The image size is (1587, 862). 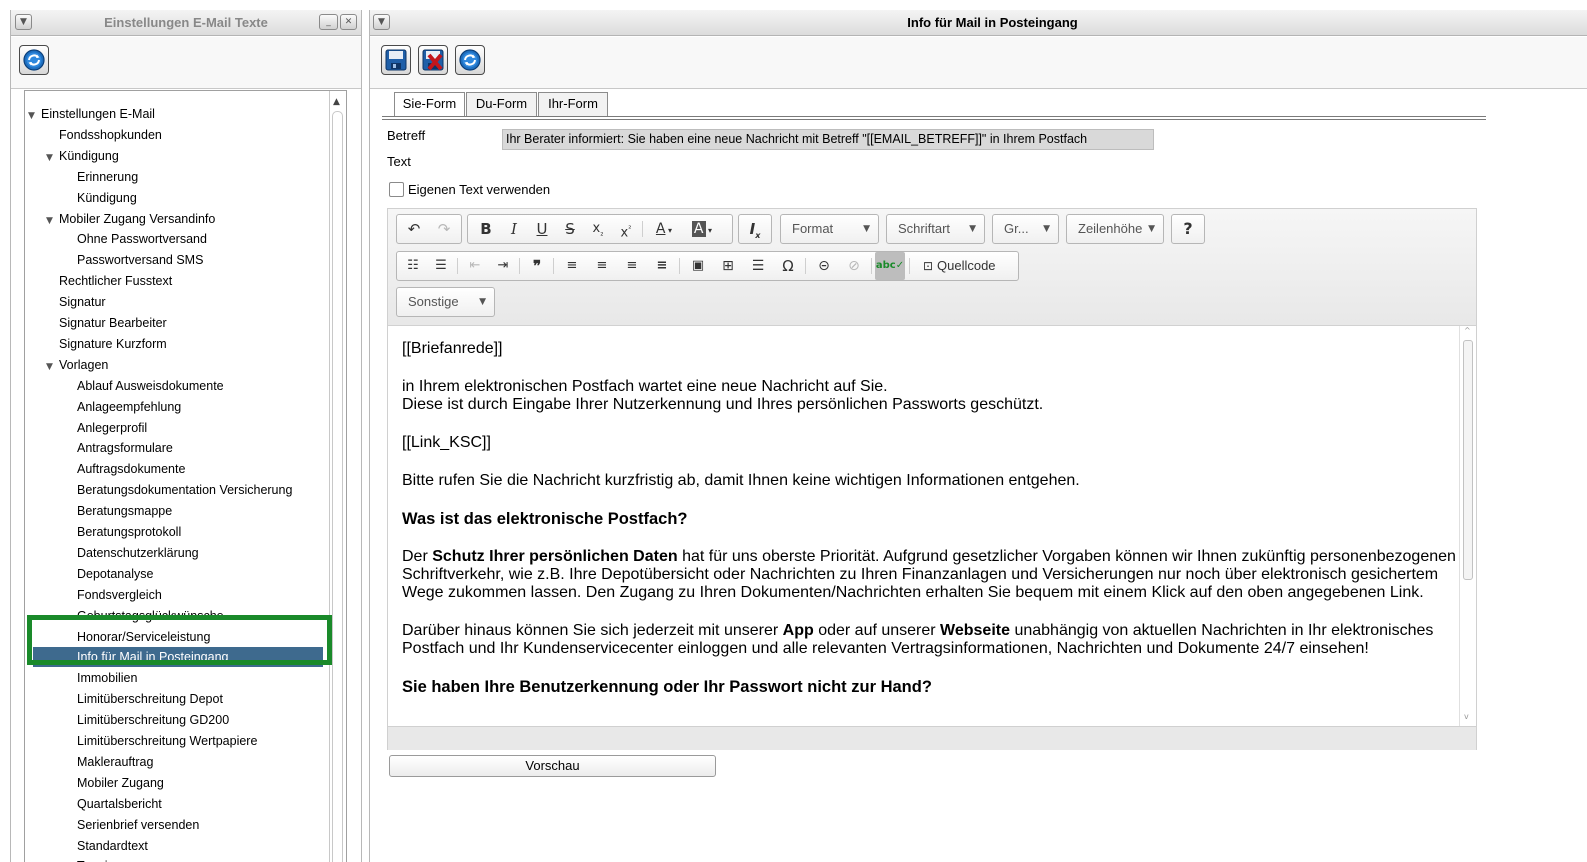 I want to click on scroll-thumb, so click(x=337, y=486).